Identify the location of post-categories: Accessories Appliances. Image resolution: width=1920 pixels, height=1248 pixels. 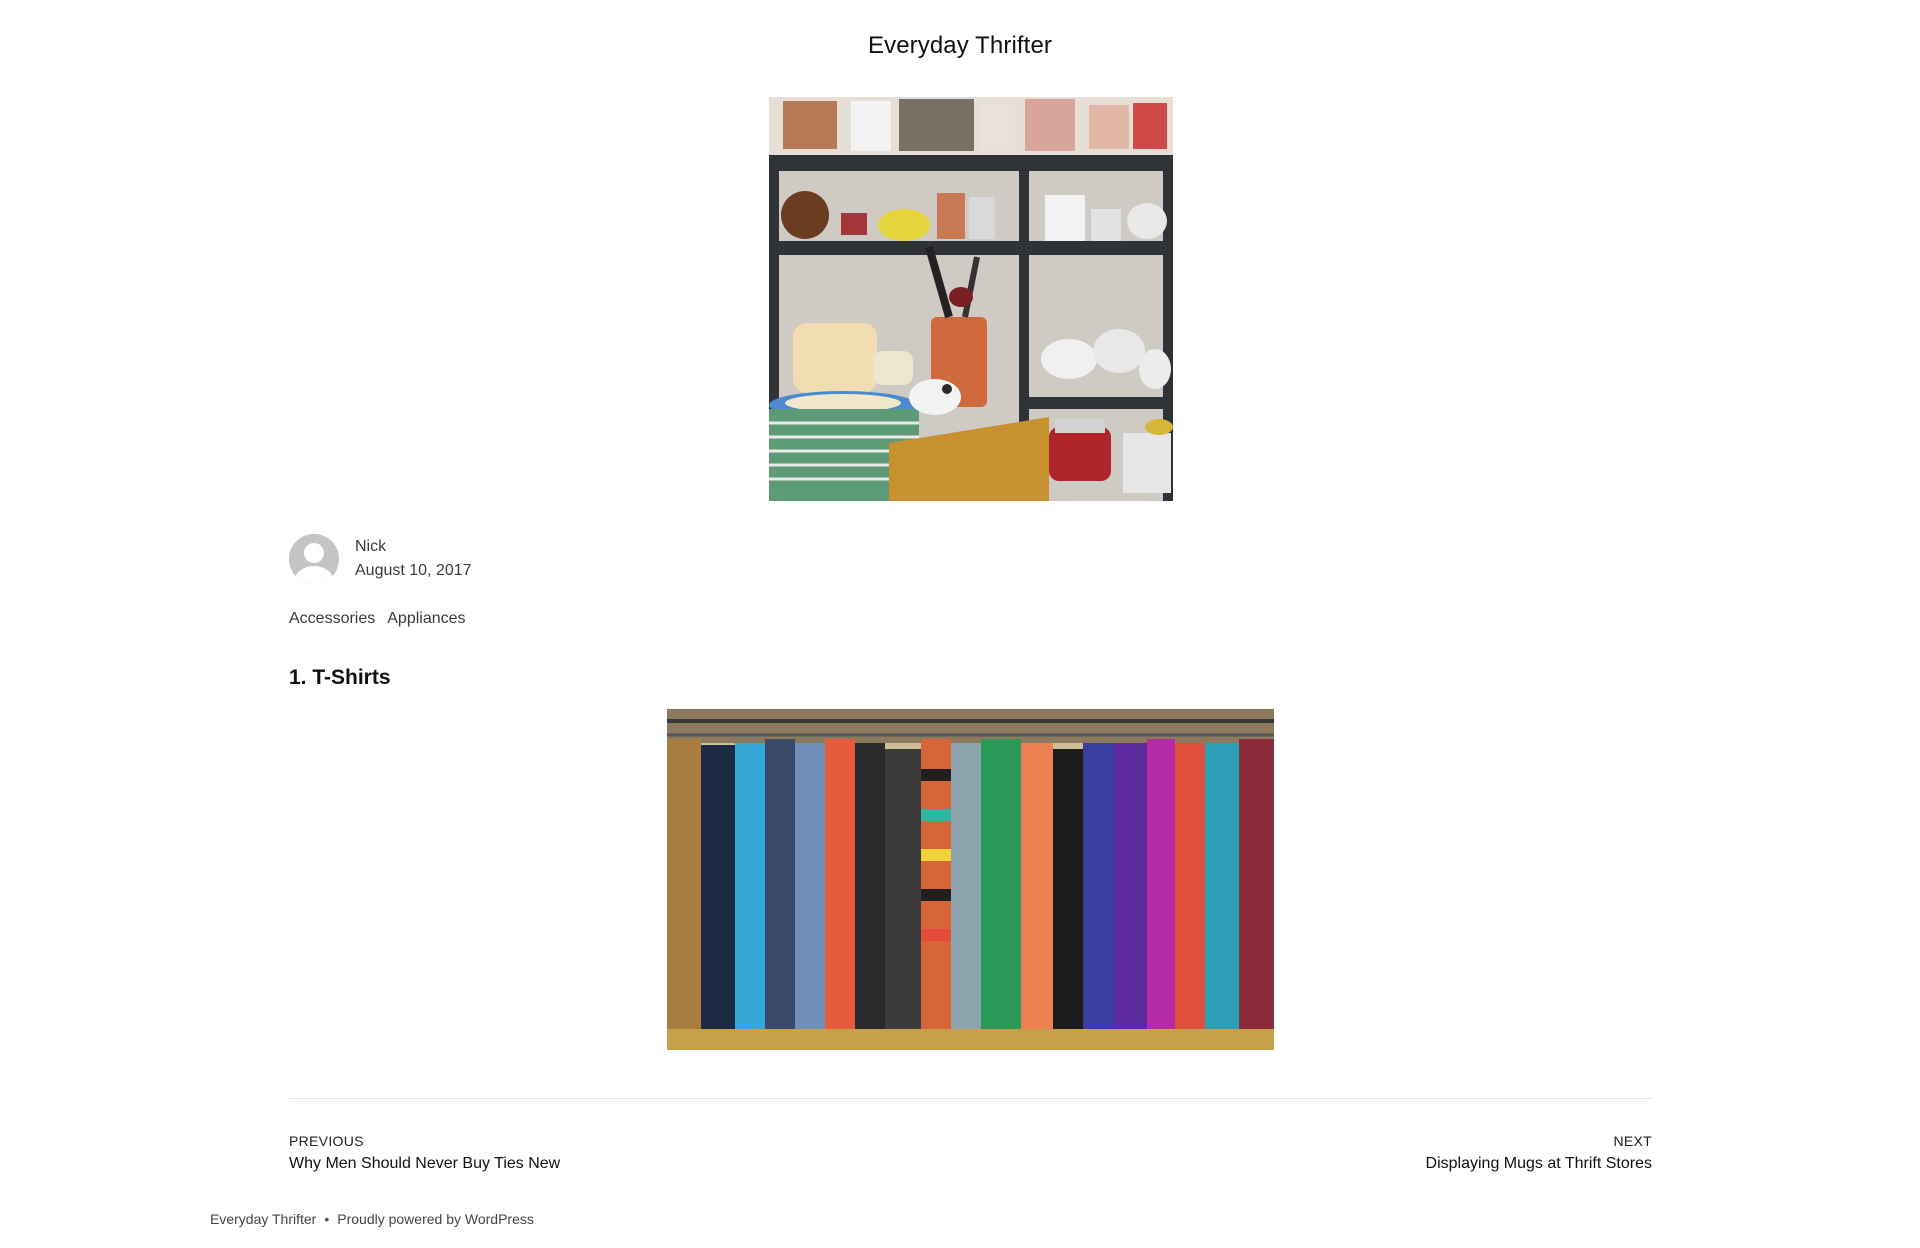
(383, 619).